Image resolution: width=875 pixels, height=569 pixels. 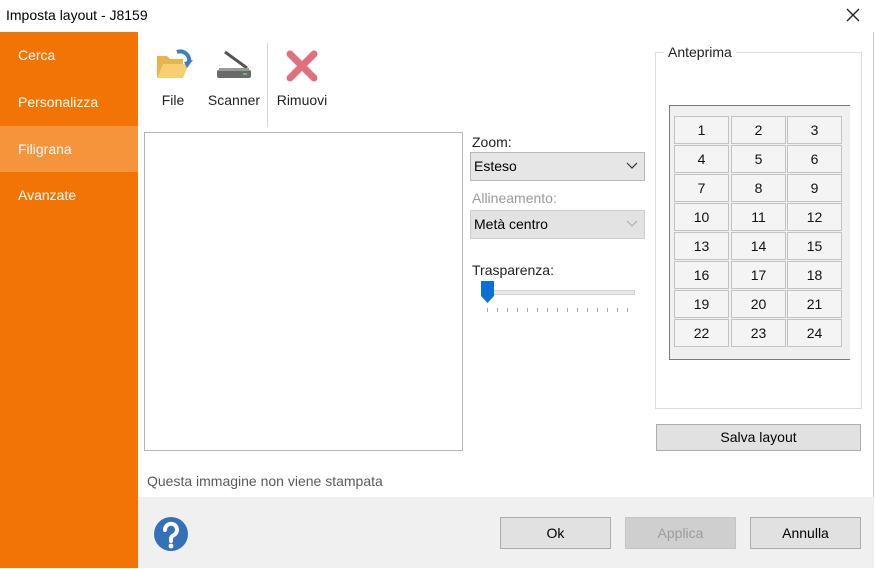 What do you see at coordinates (555, 533) in the screenshot?
I see `ok-button: Ok` at bounding box center [555, 533].